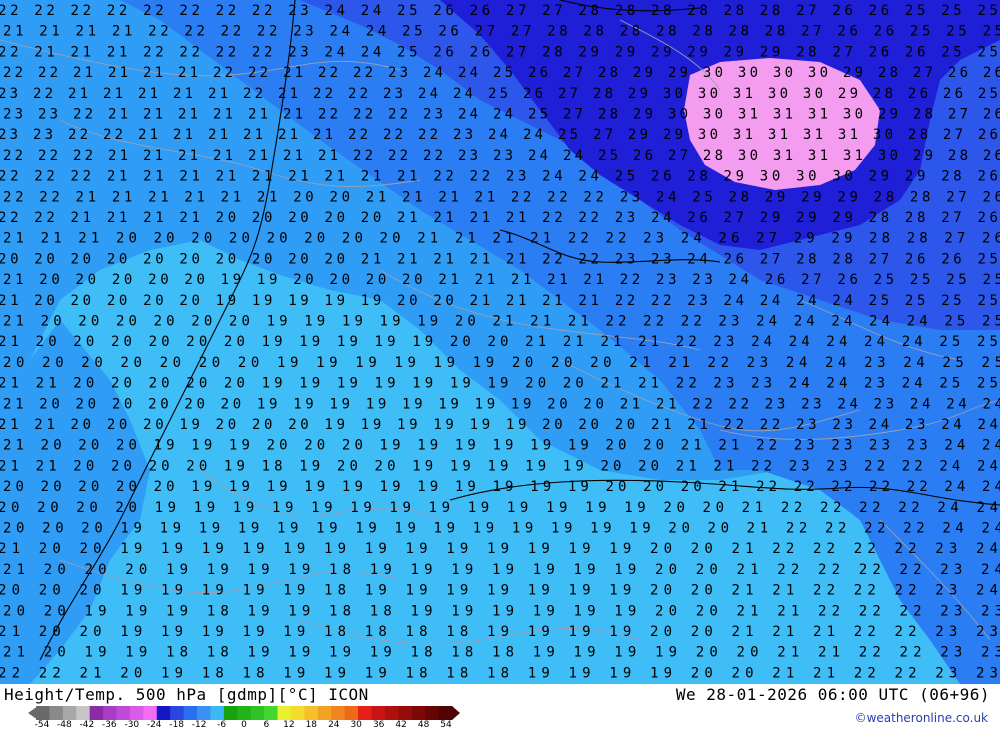 Image resolution: width=1000 pixels, height=733 pixels. I want to click on scale-tick-label: 36, so click(378, 725).